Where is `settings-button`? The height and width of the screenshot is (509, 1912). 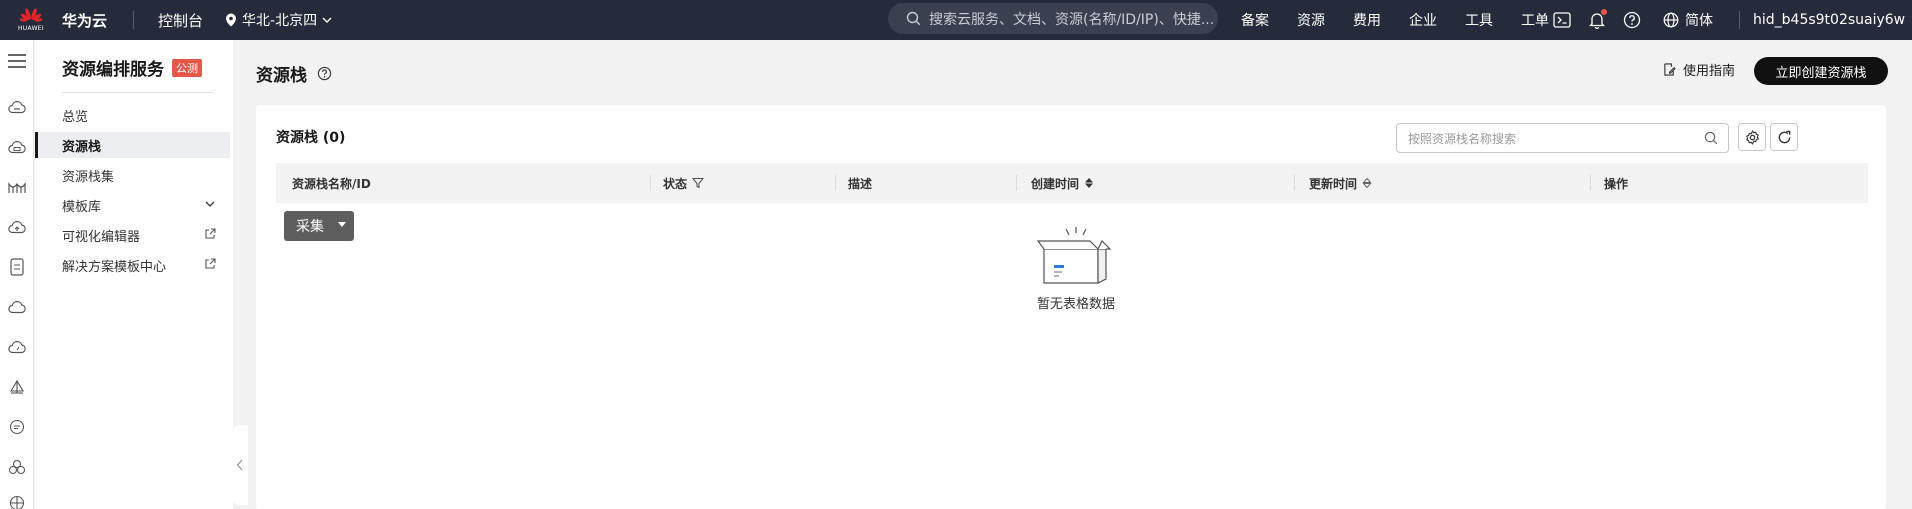
settings-button is located at coordinates (1752, 137).